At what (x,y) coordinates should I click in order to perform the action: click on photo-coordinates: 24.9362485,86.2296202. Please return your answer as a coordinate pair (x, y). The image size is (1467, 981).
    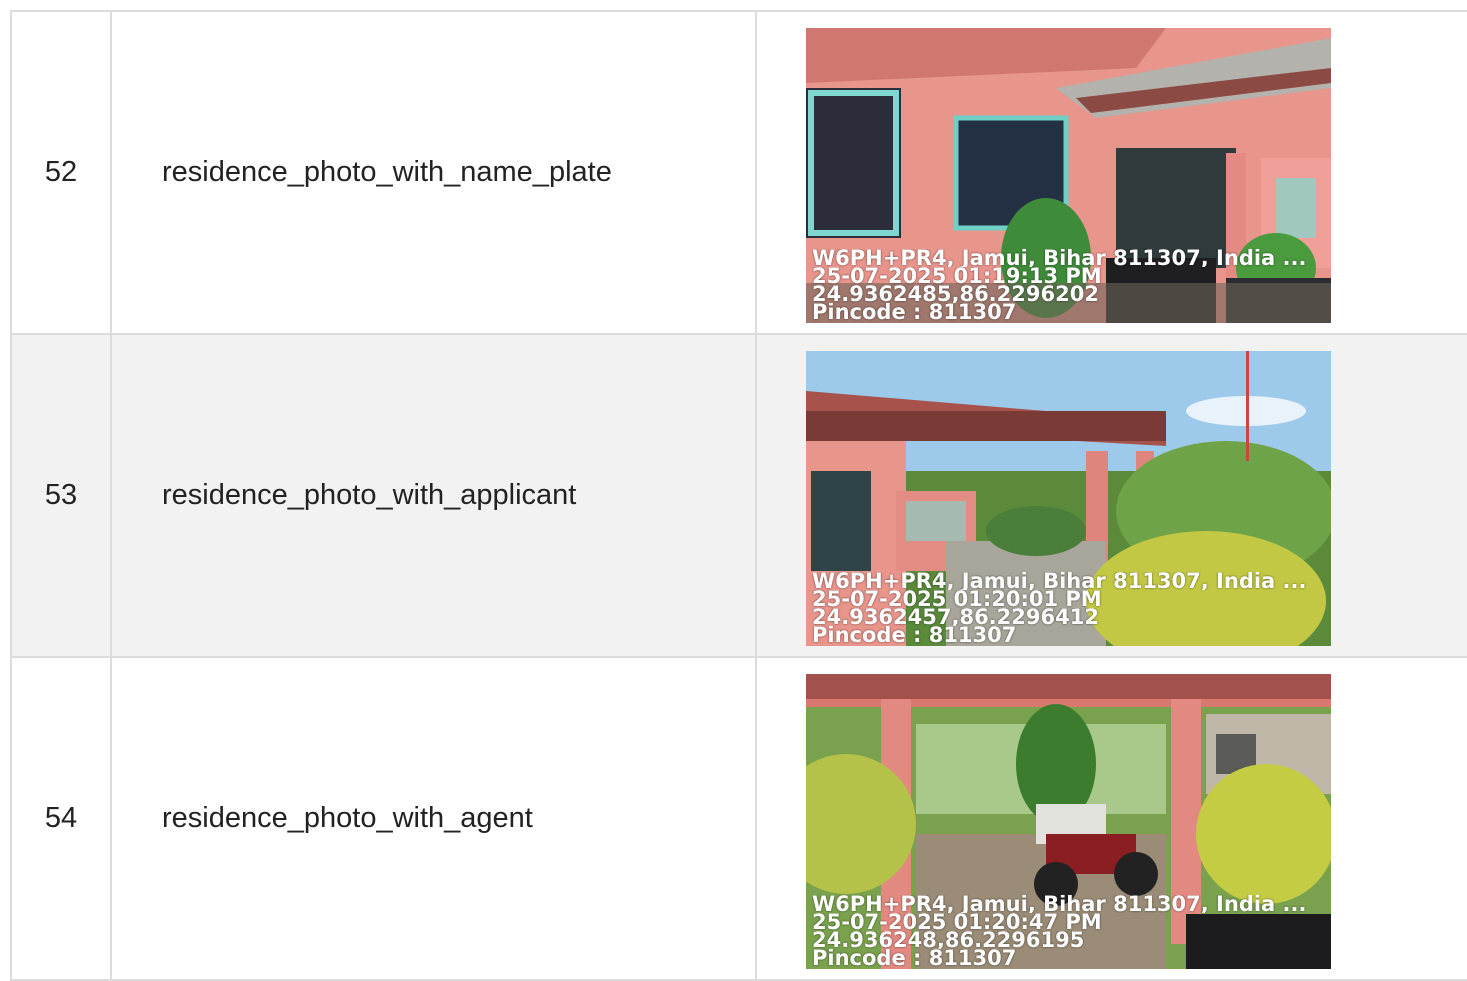
    Looking at the image, I should click on (955, 294).